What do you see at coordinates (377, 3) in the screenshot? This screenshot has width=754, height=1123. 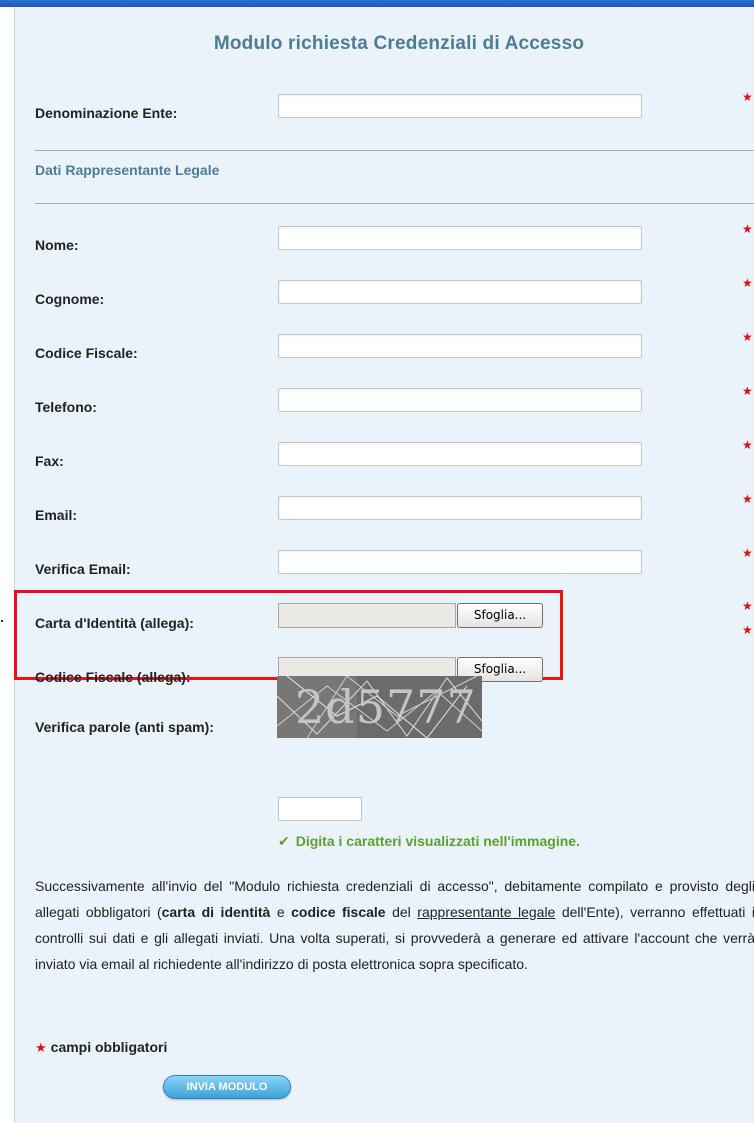 I see `top-bar` at bounding box center [377, 3].